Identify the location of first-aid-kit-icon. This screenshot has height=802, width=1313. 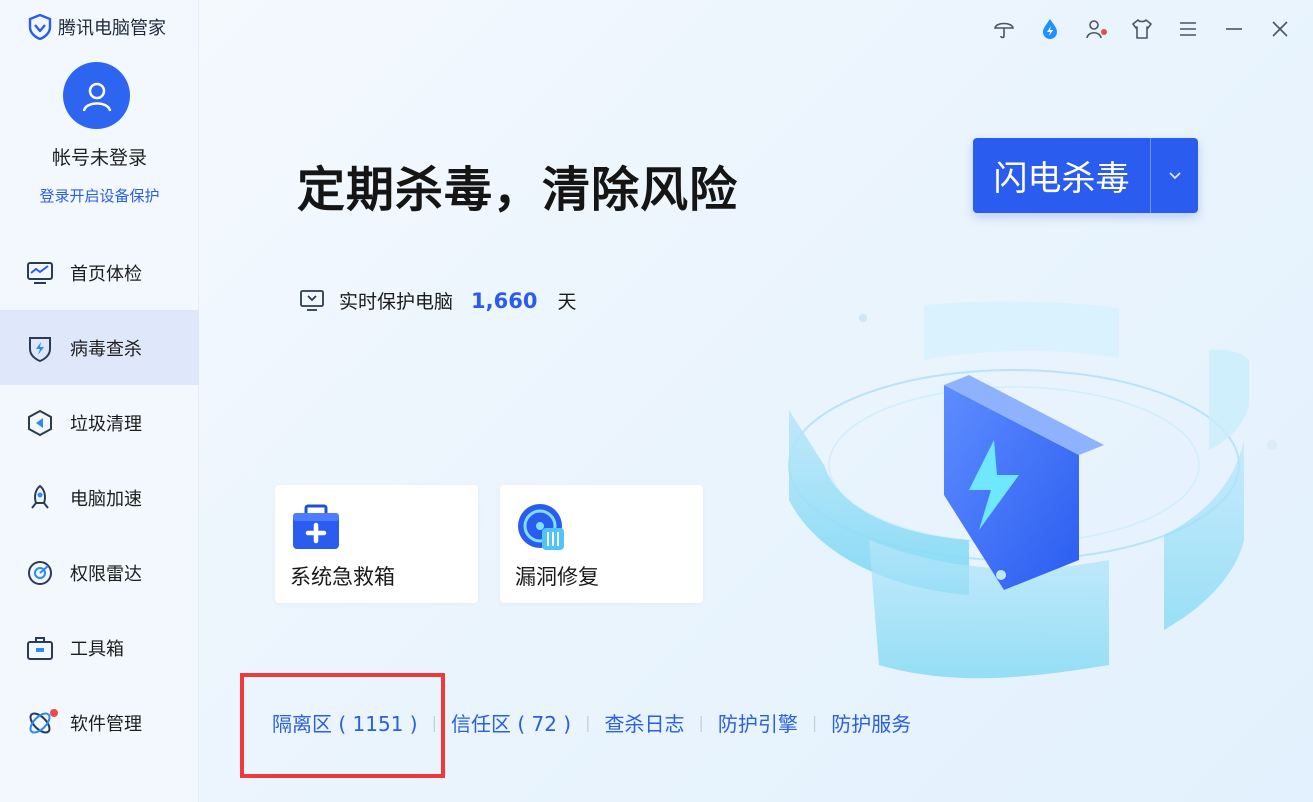
(316, 526).